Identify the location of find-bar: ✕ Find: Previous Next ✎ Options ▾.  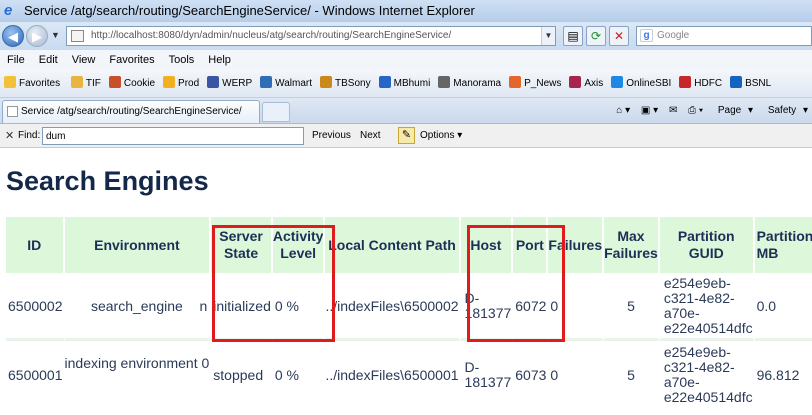
(406, 136).